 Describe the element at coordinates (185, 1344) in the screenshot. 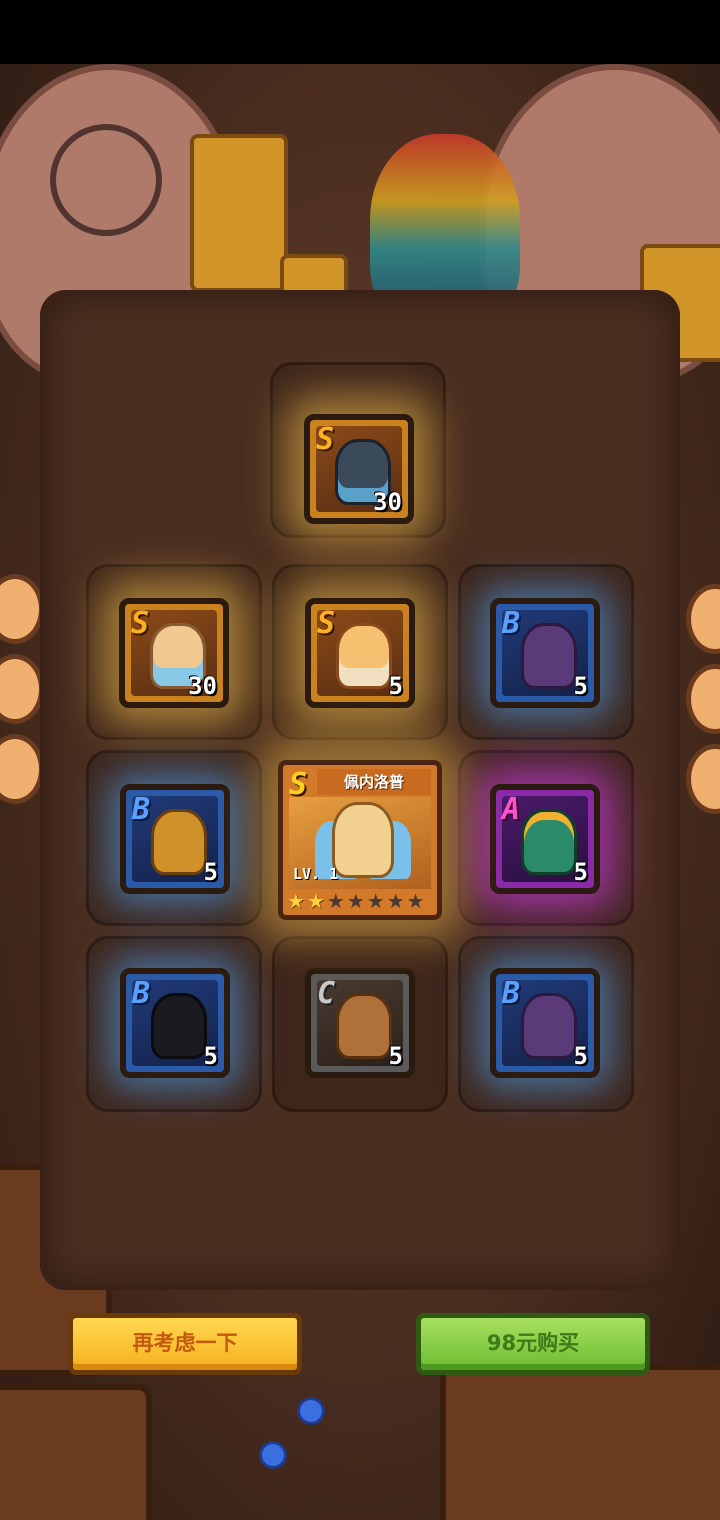

I see `reconsider-button: 再考虑一下` at that location.